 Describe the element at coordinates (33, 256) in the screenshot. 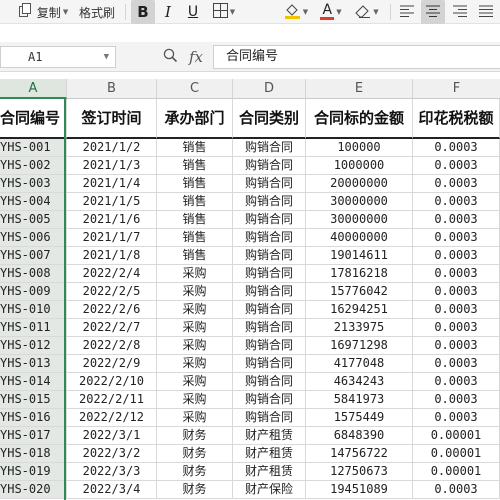

I see `contract-no-cell: YHS-007` at that location.